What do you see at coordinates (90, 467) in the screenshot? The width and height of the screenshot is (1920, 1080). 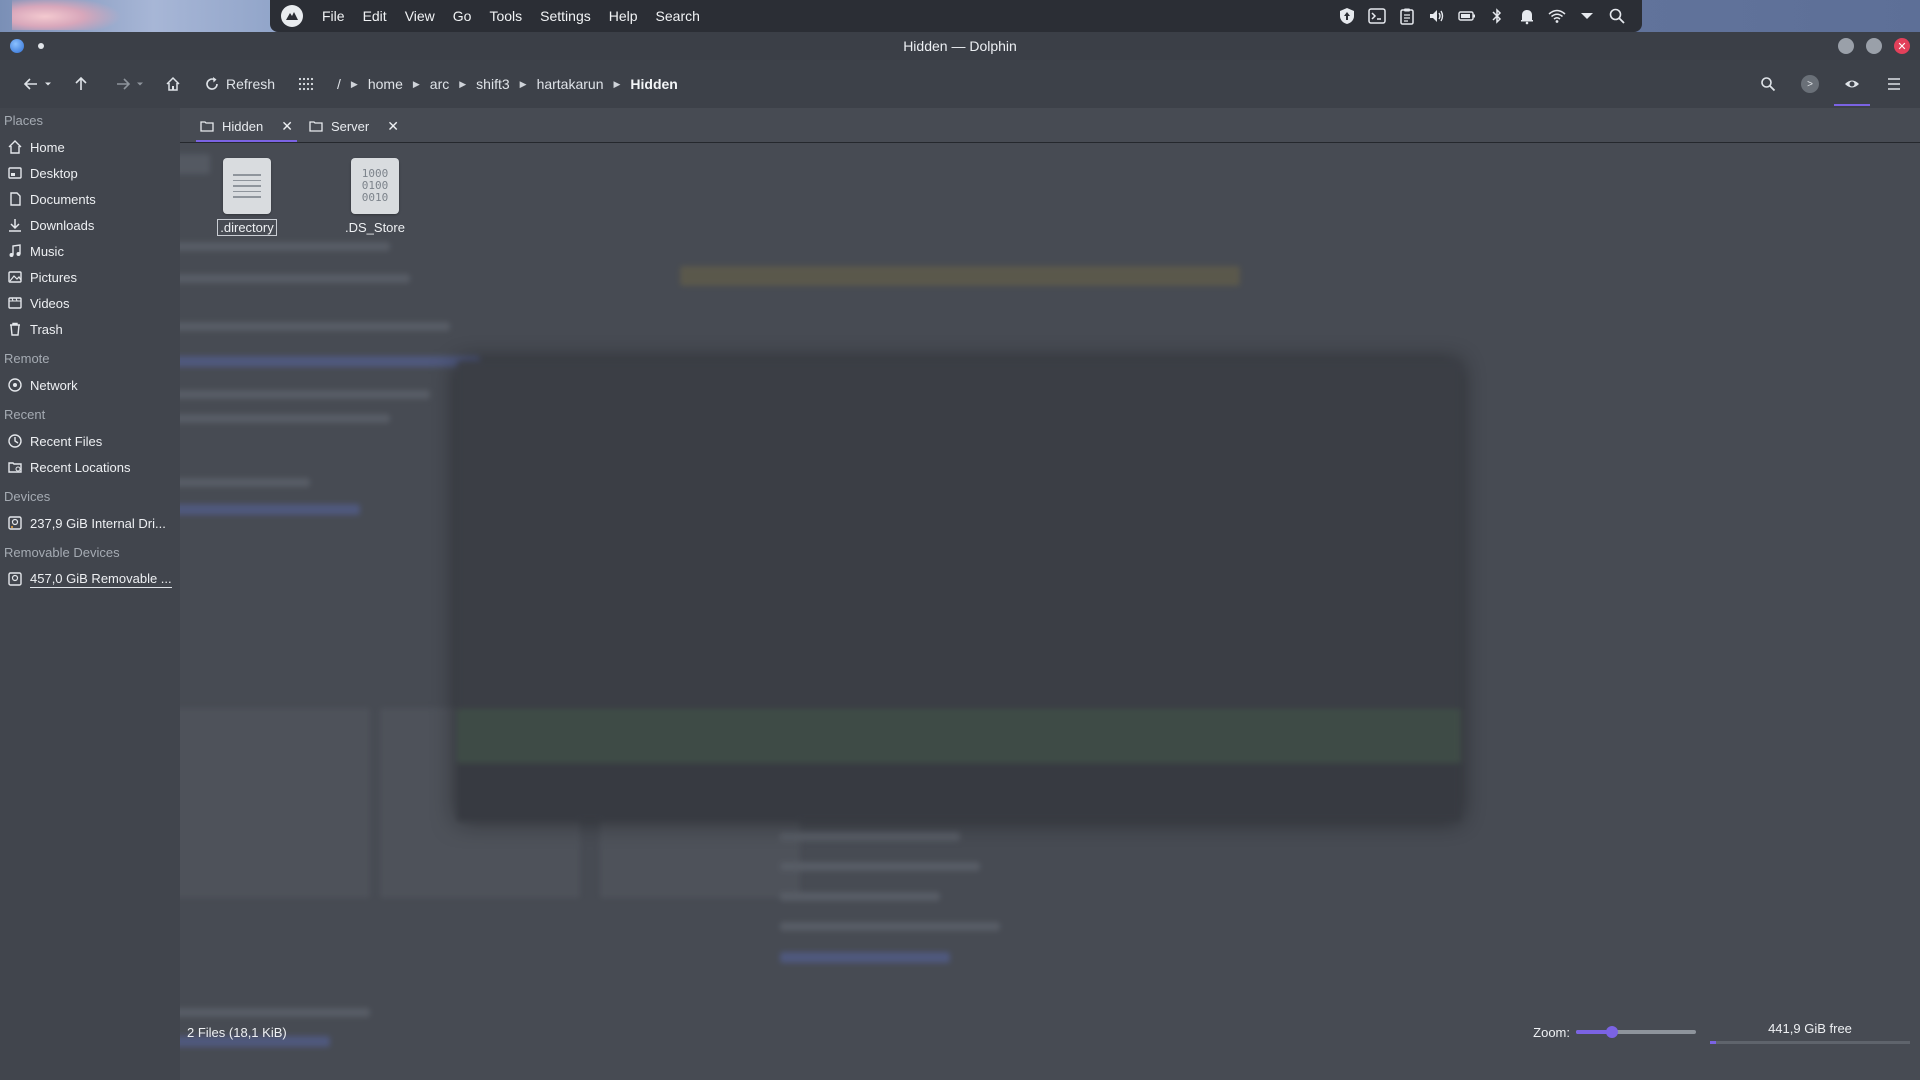 I see `sidebar-item-recent-locations: Recent Locations` at bounding box center [90, 467].